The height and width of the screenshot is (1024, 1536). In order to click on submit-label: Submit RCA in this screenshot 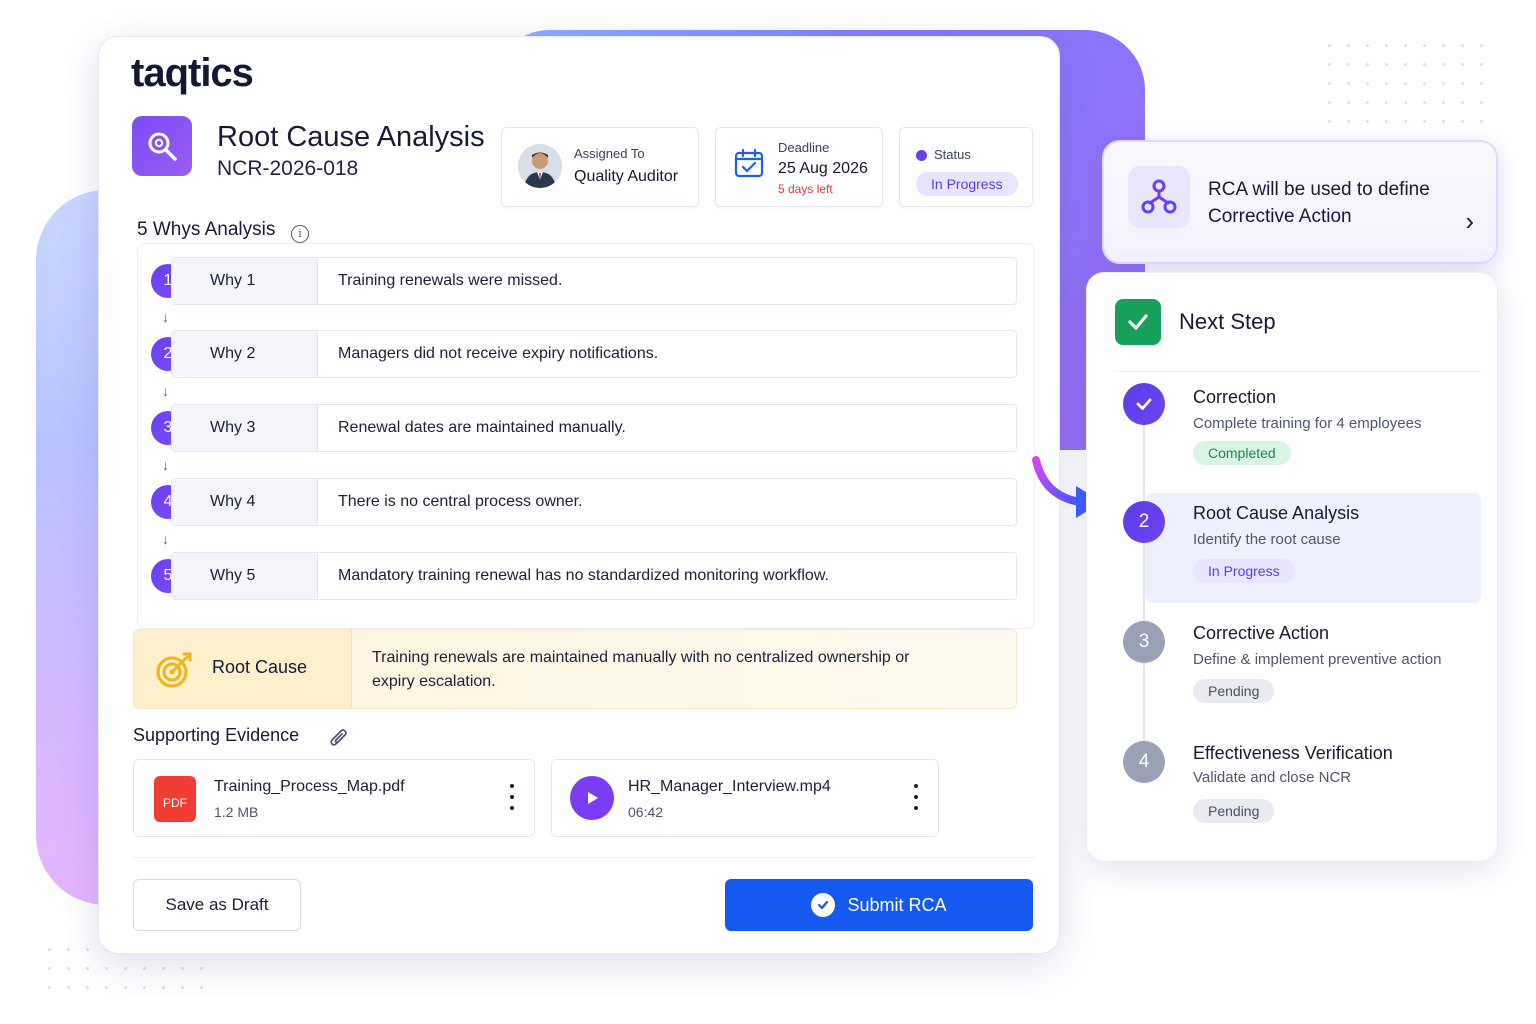, I will do `click(897, 904)`.